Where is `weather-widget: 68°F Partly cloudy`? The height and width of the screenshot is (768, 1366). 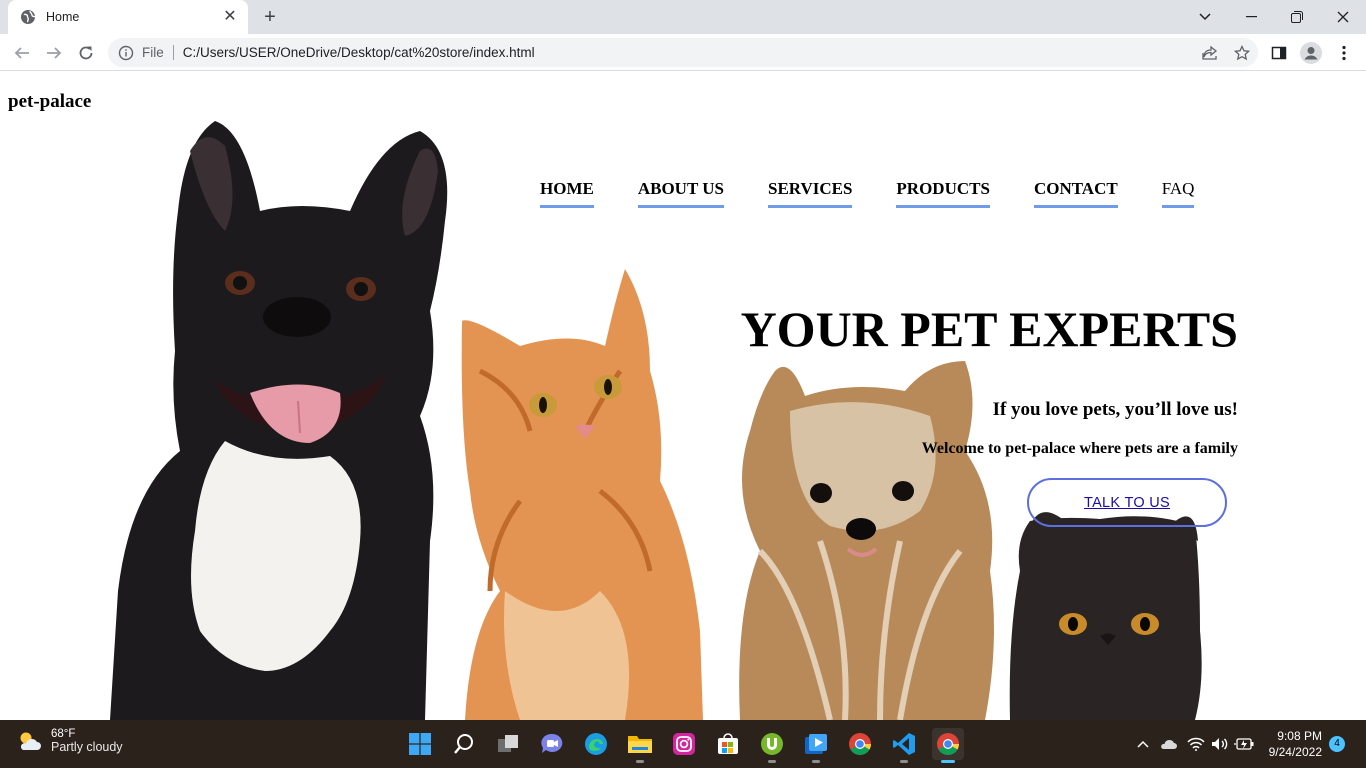 weather-widget: 68°F Partly cloudy is located at coordinates (69, 741).